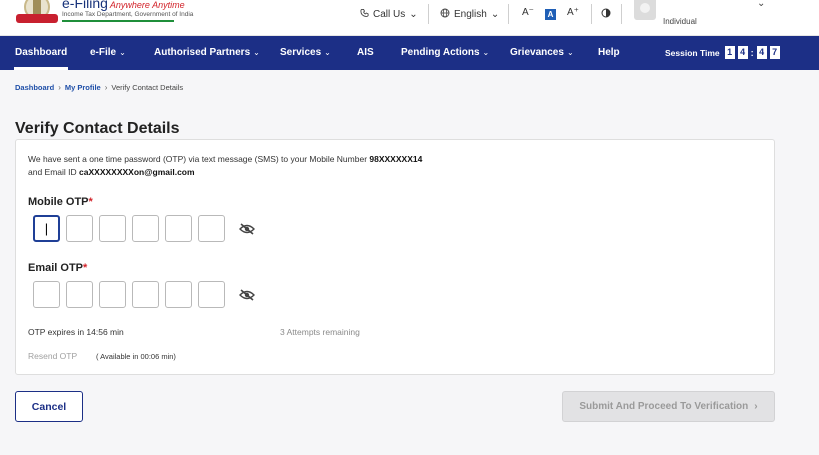 Image resolution: width=819 pixels, height=455 pixels. What do you see at coordinates (774, 52) in the screenshot?
I see `session-digit: 7` at bounding box center [774, 52].